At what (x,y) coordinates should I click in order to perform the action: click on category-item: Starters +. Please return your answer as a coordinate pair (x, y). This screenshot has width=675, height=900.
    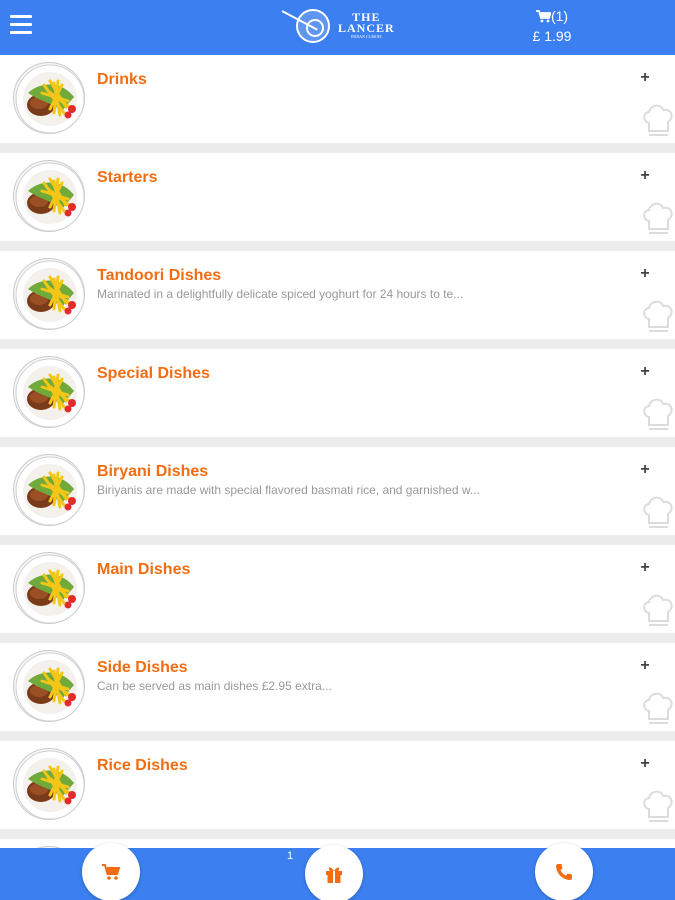
    Looking at the image, I should click on (337, 197).